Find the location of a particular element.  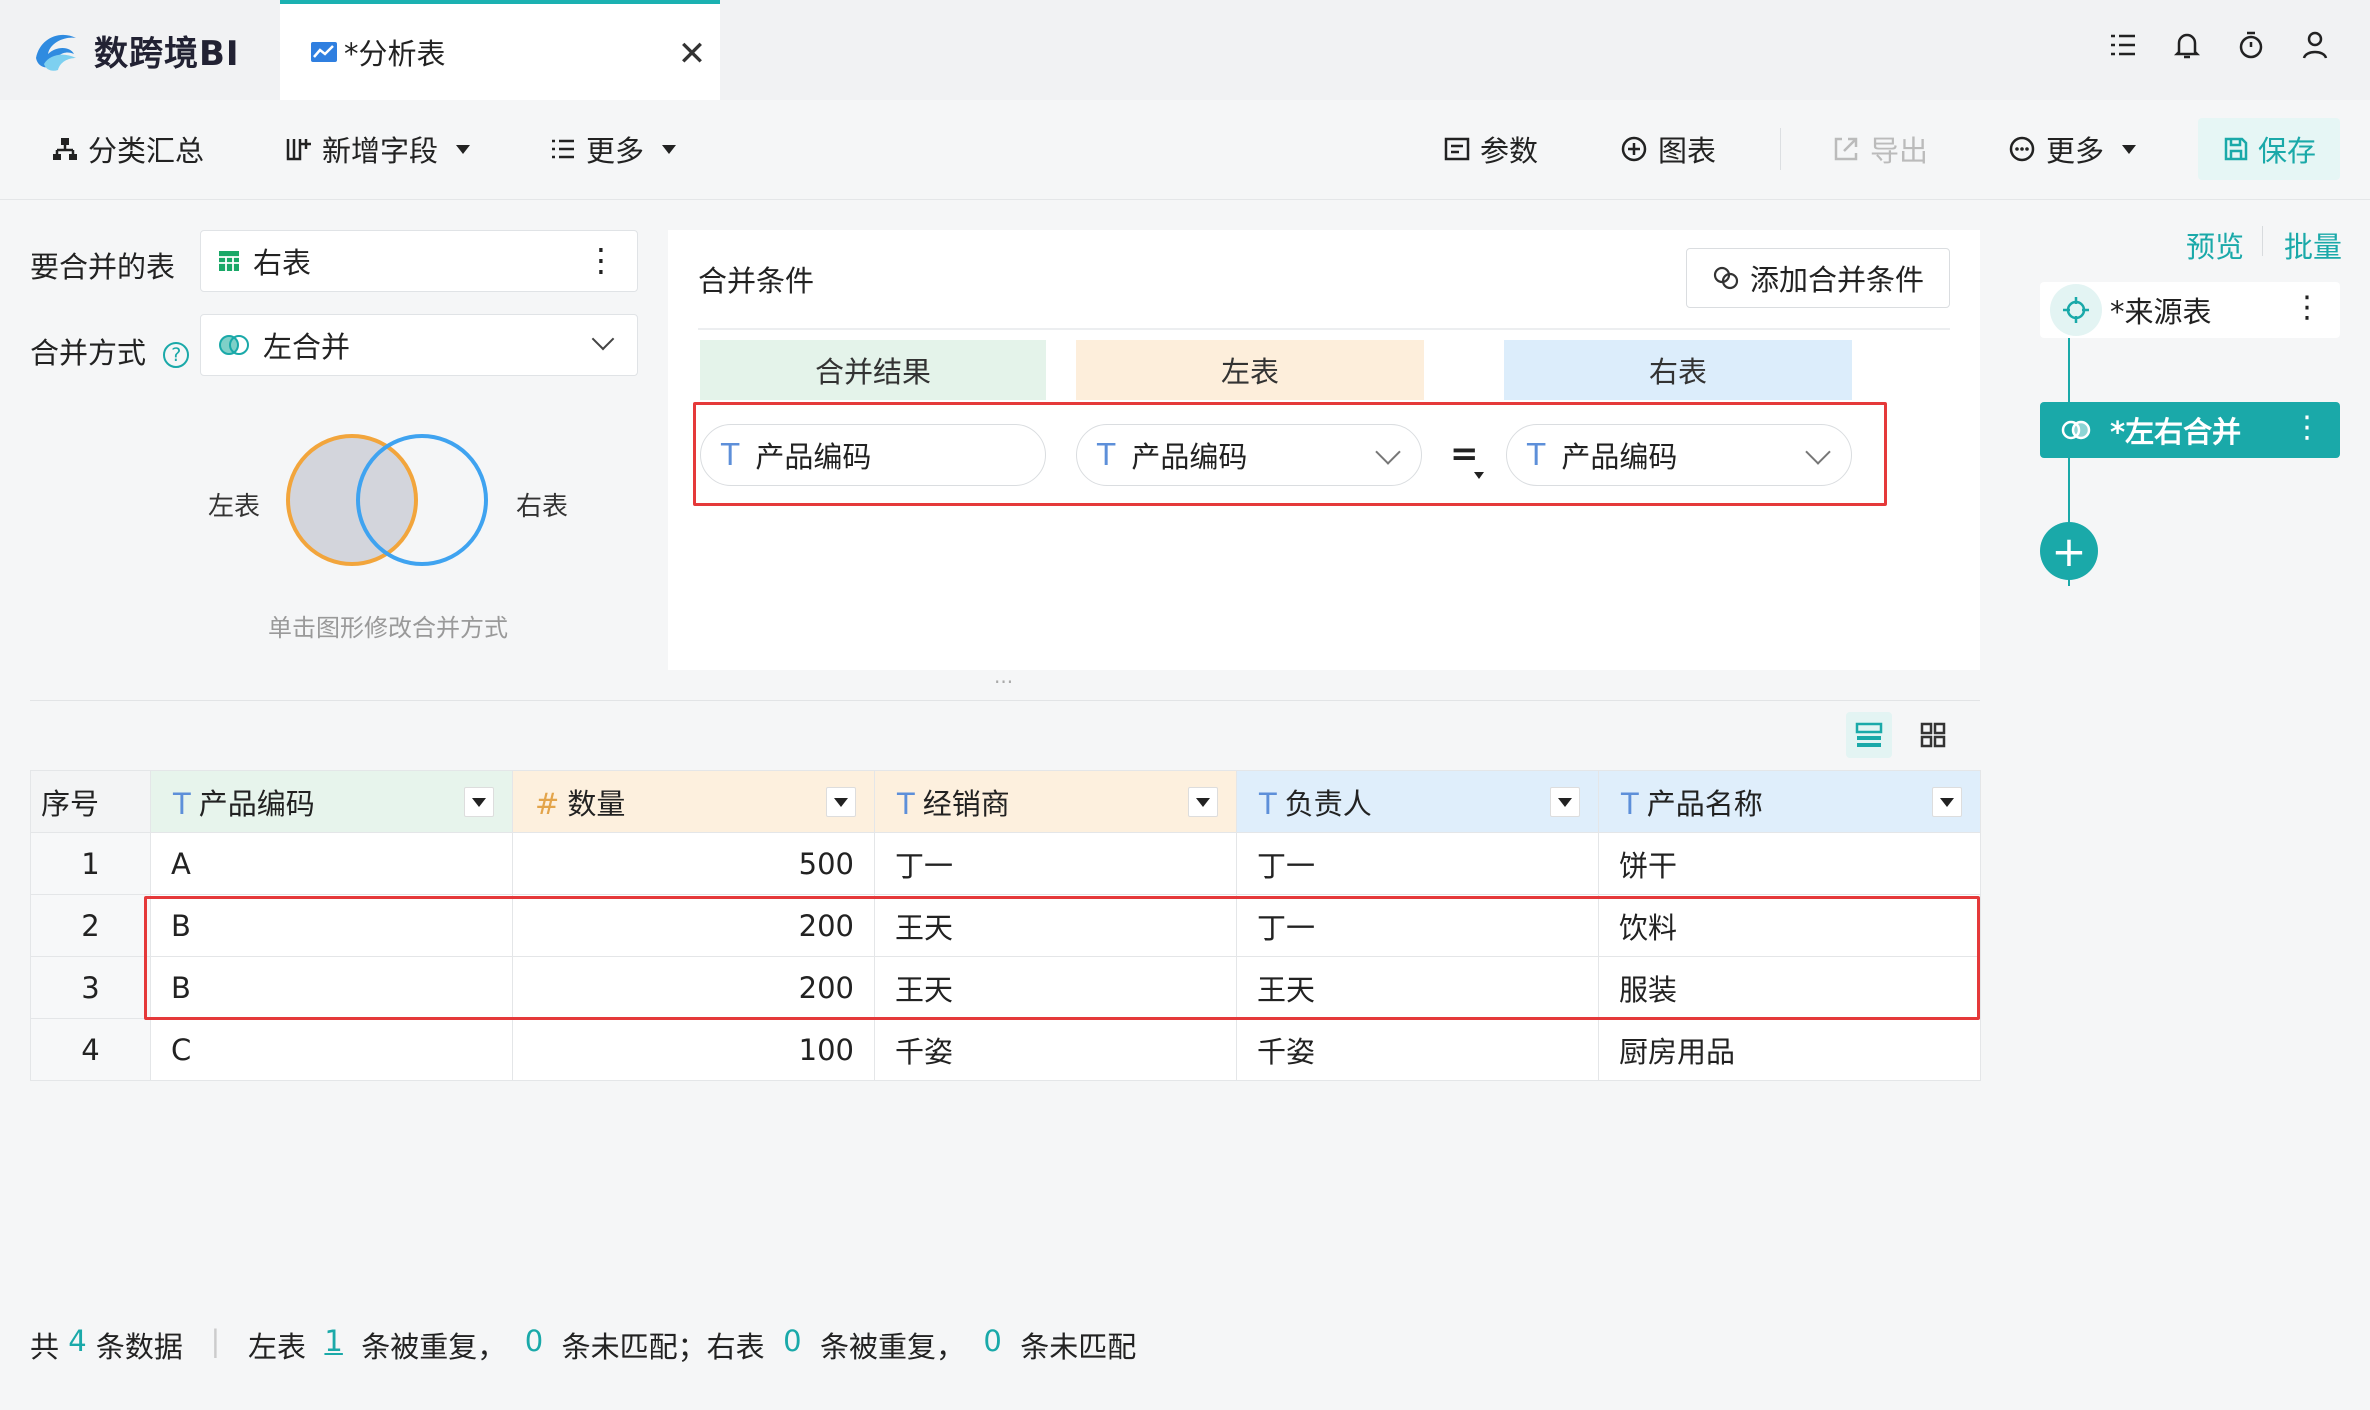

merge-method-label: 合并方式 is located at coordinates (88, 353).